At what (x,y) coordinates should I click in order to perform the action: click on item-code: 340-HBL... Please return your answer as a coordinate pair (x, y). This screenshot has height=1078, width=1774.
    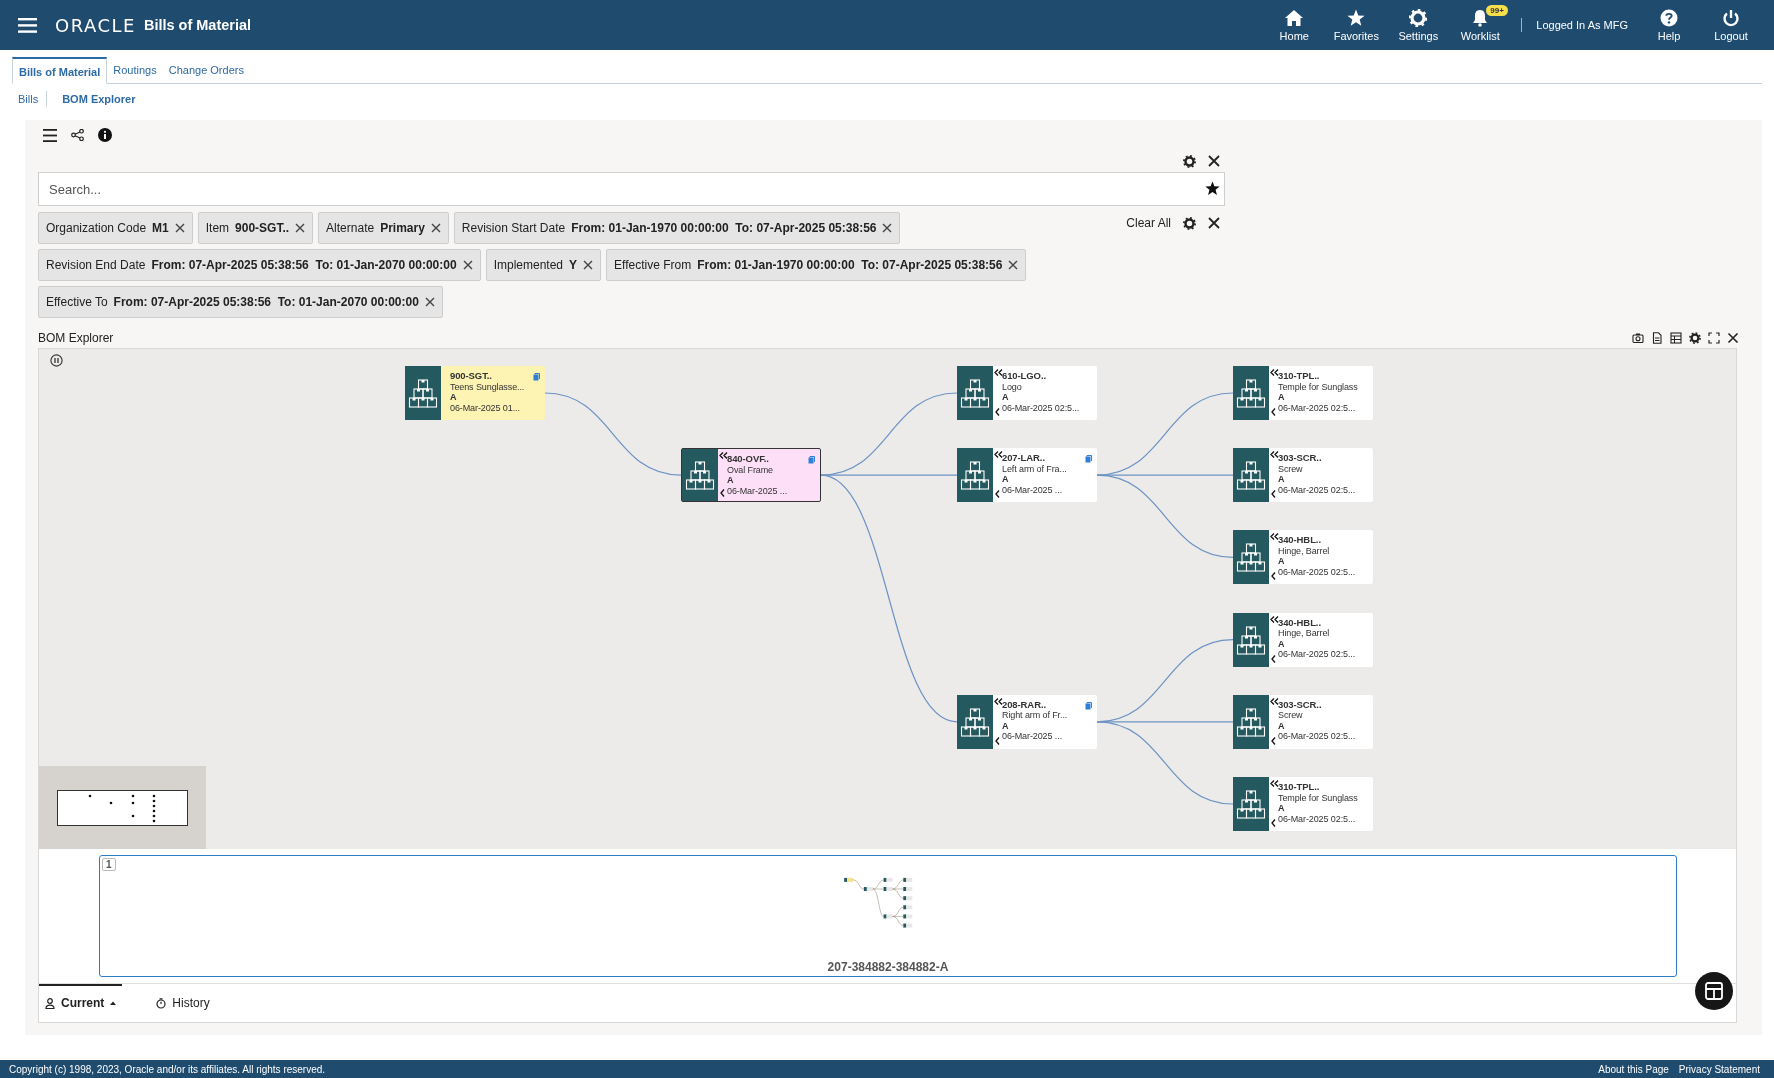
    Looking at the image, I should click on (1299, 540).